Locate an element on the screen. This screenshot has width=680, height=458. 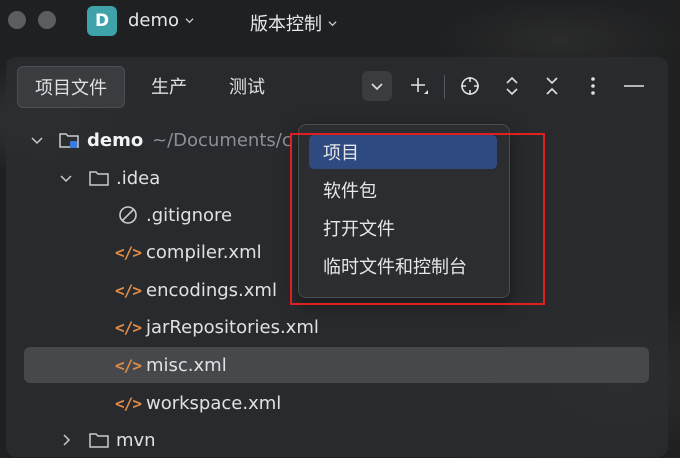
root-name: demo is located at coordinates (115, 140).